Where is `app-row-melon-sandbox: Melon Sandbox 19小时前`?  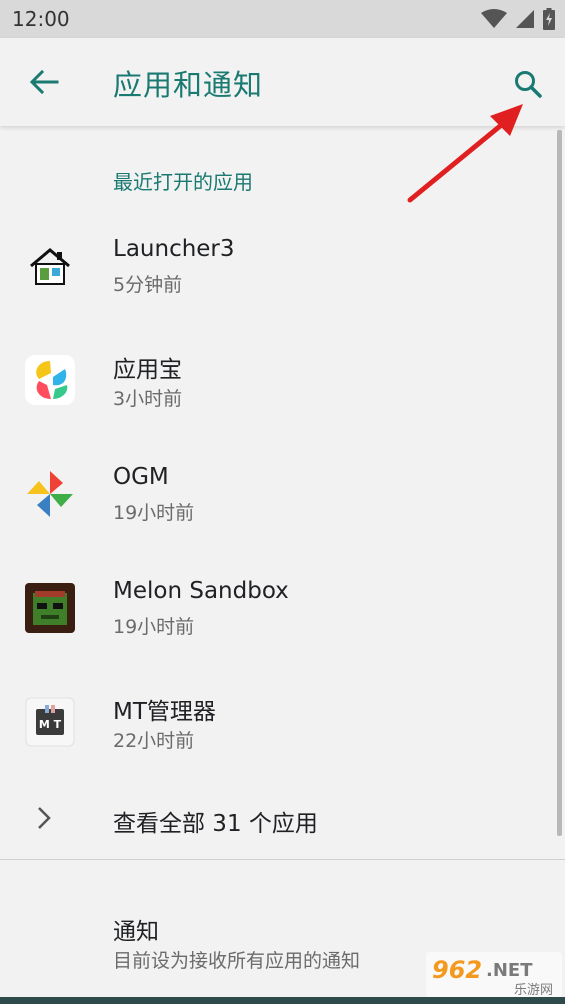
app-row-melon-sandbox: Melon Sandbox 19小时前 is located at coordinates (282, 608).